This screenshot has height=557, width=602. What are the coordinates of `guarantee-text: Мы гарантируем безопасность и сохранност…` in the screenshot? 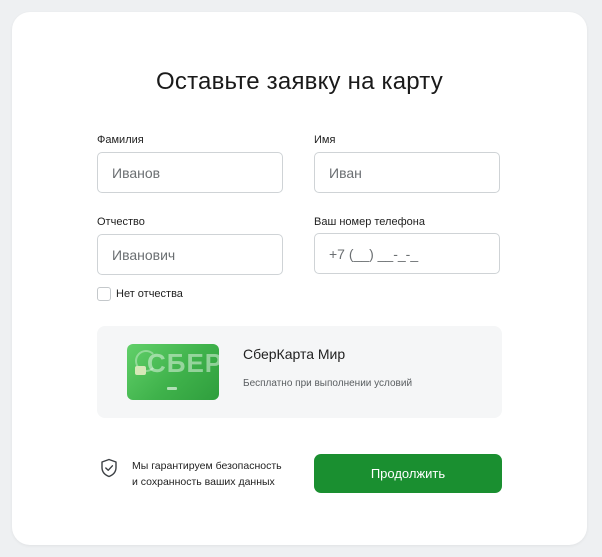 It's located at (217, 474).